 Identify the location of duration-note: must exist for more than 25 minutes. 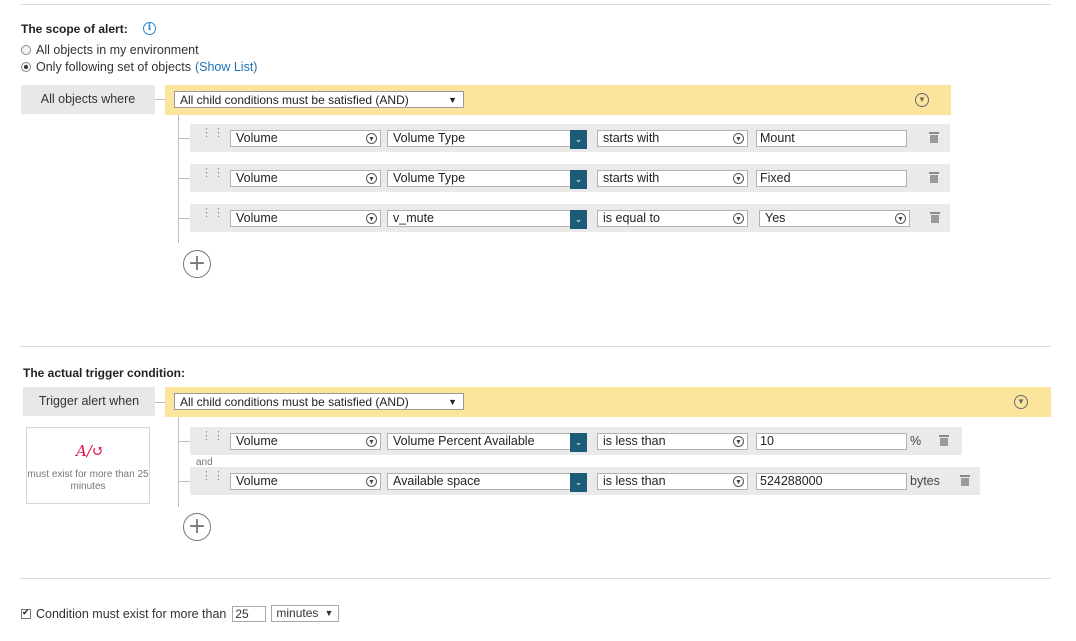
(88, 480).